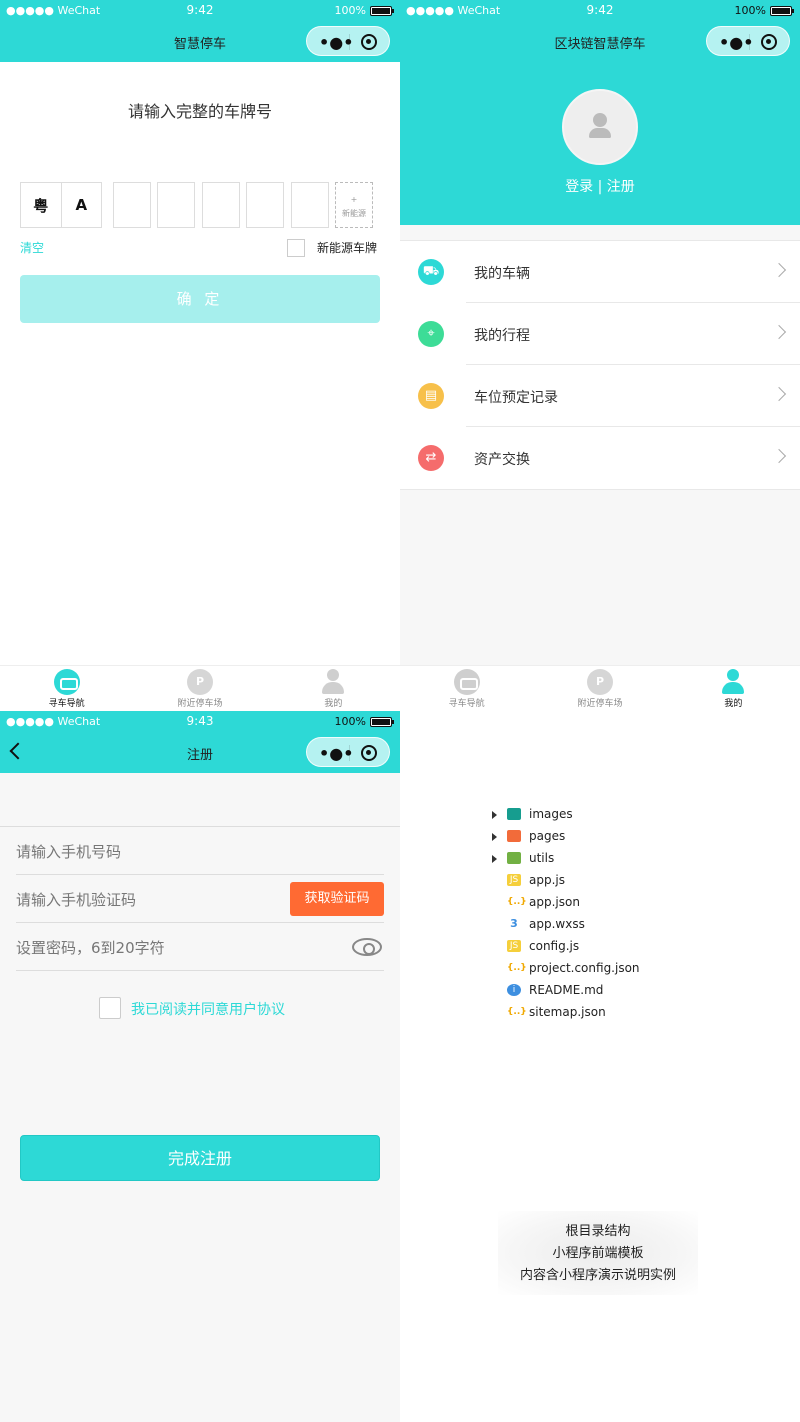 The height and width of the screenshot is (1422, 800). What do you see at coordinates (200, 299) in the screenshot?
I see `confirm-button: 确 定` at bounding box center [200, 299].